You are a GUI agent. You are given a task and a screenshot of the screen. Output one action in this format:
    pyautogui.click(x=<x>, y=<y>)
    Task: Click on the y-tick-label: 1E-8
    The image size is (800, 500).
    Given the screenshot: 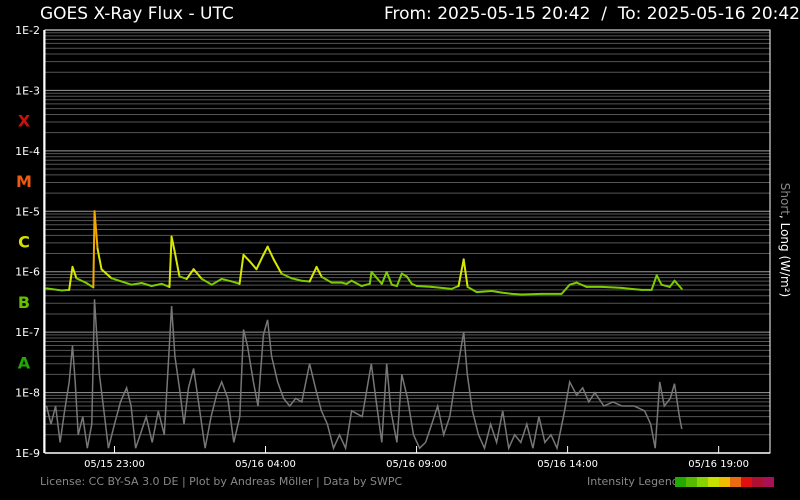 What is the action you would take?
    pyautogui.click(x=27, y=393)
    